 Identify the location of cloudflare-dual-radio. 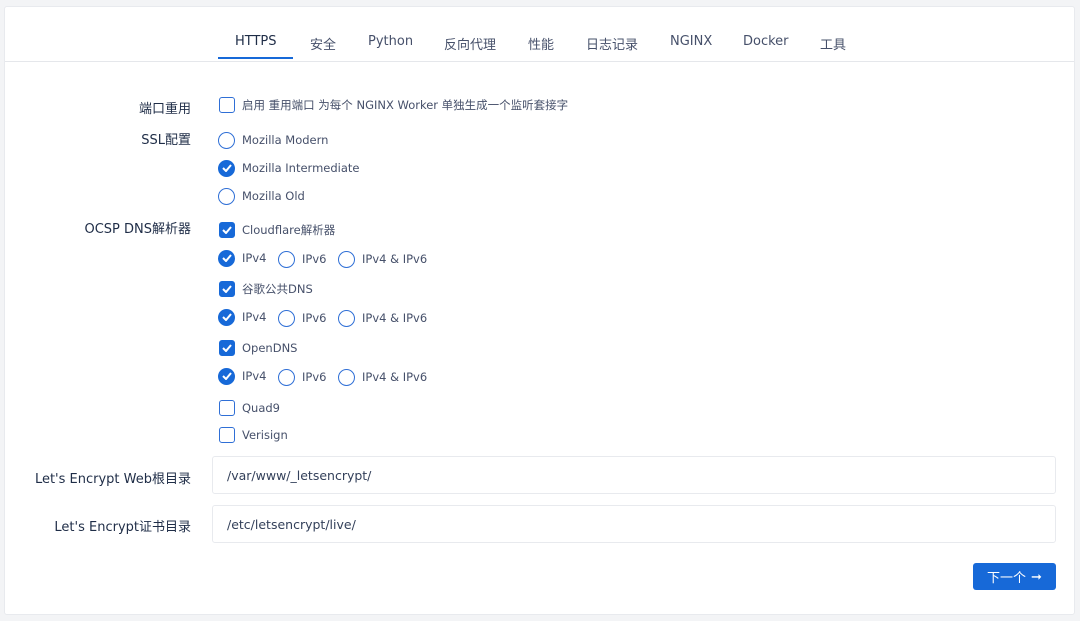
(346, 259).